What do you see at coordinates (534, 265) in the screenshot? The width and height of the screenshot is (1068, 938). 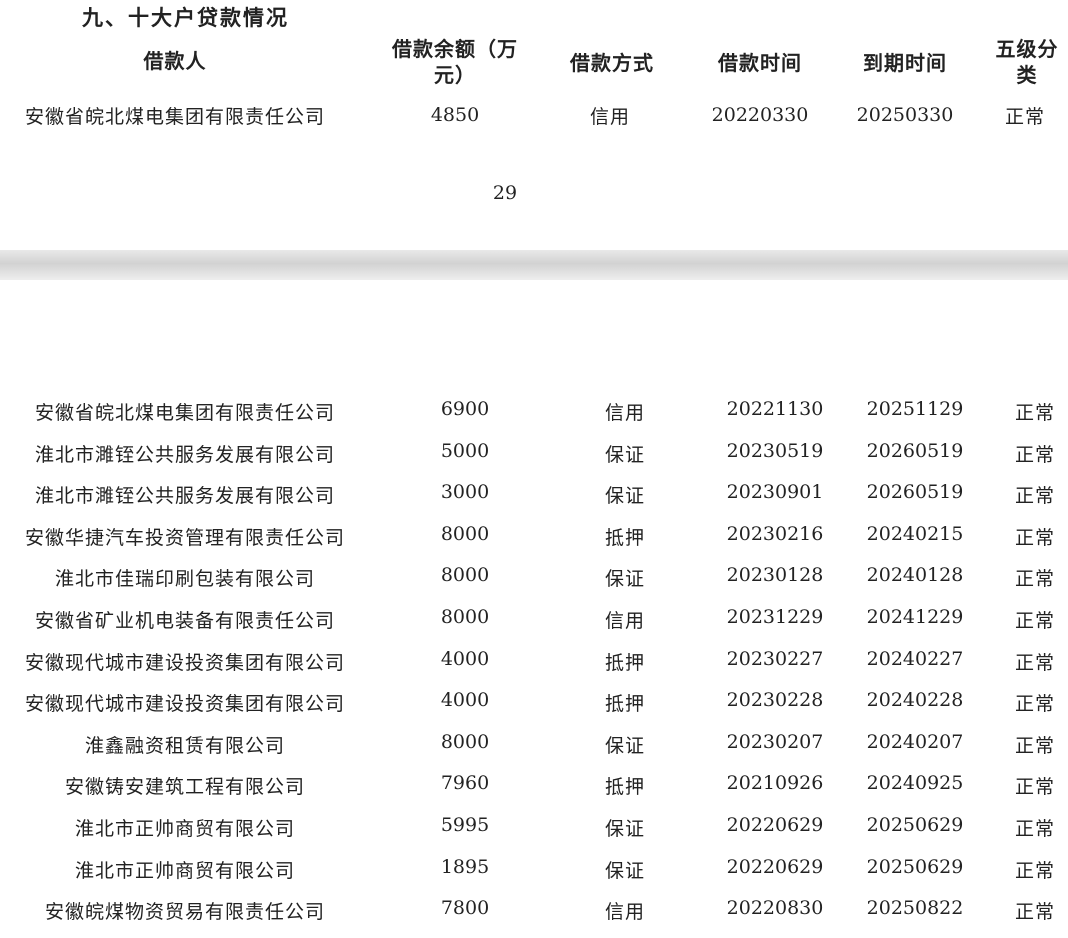 I see `page-break-divider` at bounding box center [534, 265].